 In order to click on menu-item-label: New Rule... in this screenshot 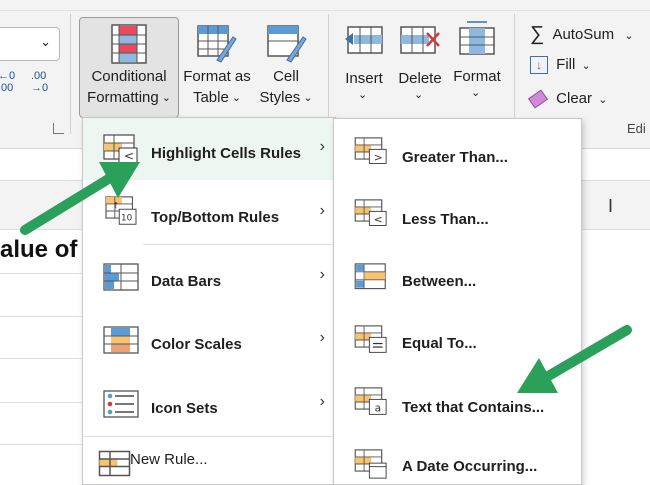, I will do `click(169, 459)`.